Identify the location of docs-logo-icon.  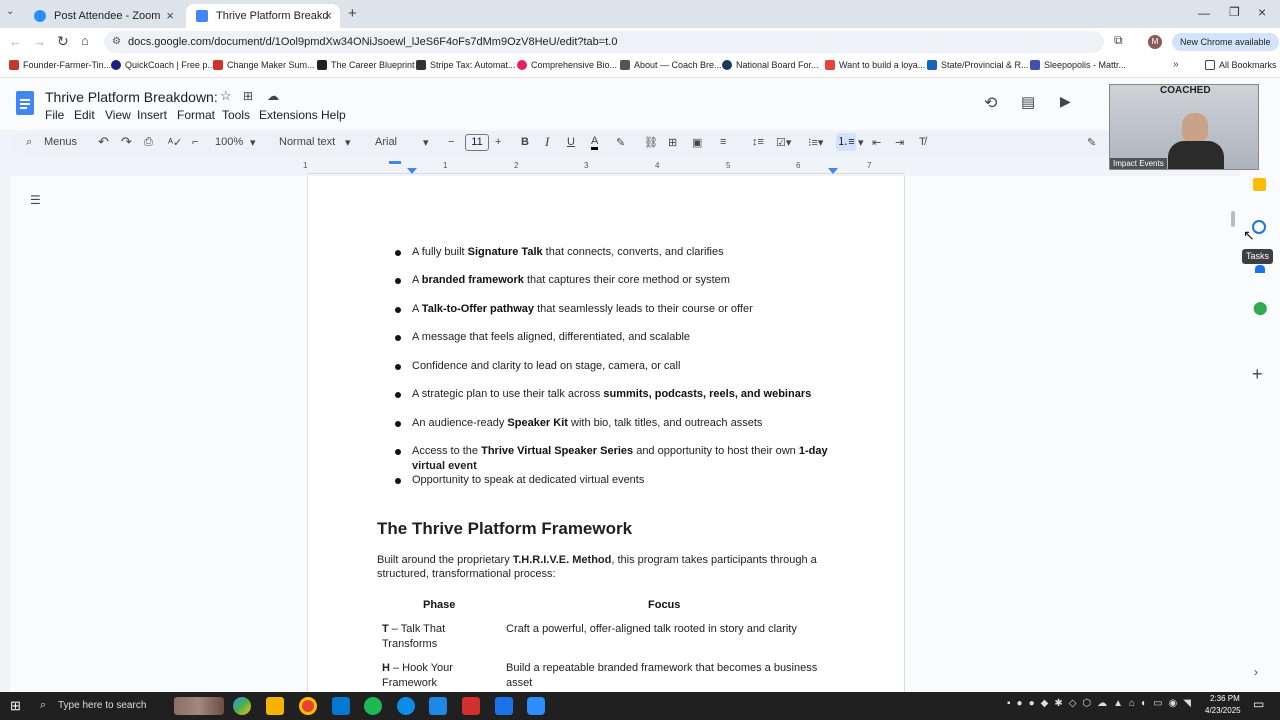
(25, 103).